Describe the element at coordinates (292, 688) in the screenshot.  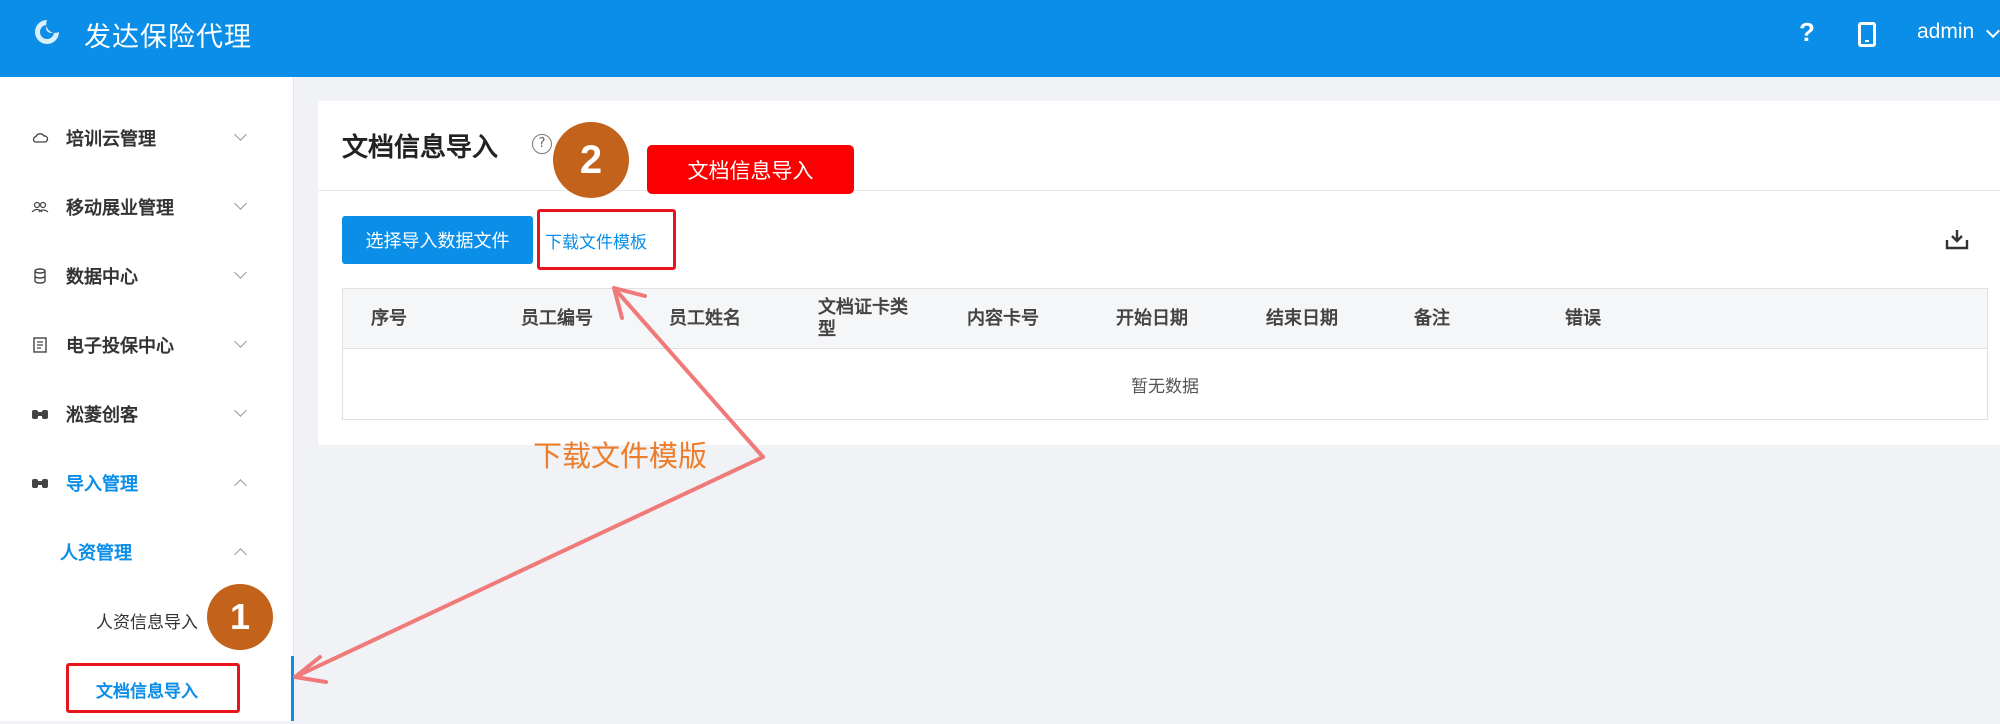
I see `active-indicator` at that location.